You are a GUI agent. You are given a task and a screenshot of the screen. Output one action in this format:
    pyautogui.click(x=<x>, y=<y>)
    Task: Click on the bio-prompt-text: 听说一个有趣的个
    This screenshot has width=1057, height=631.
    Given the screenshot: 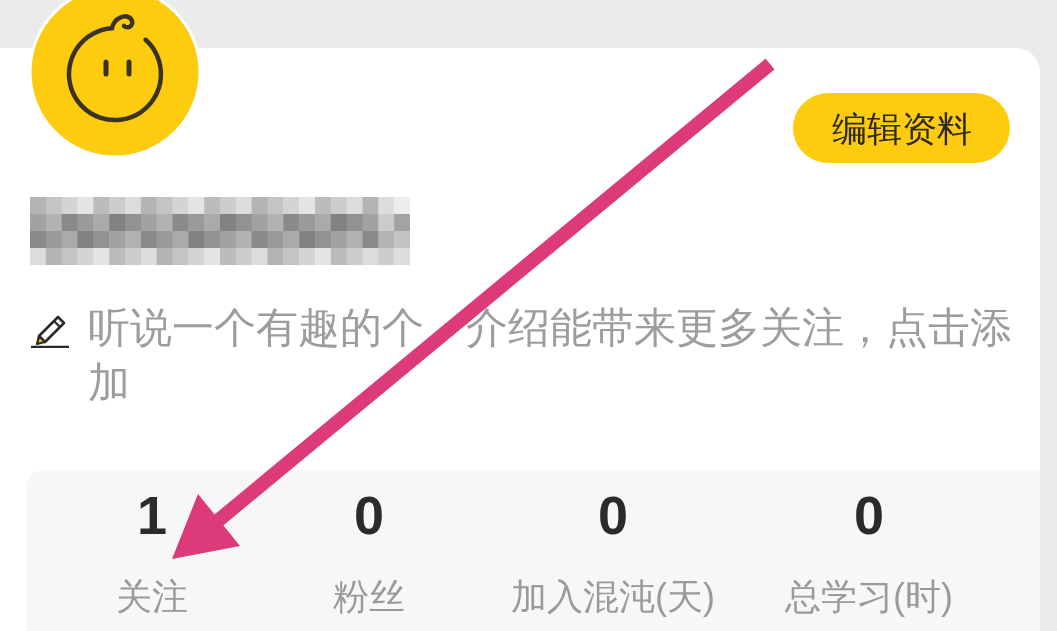 What is the action you would take?
    pyautogui.click(x=256, y=327)
    